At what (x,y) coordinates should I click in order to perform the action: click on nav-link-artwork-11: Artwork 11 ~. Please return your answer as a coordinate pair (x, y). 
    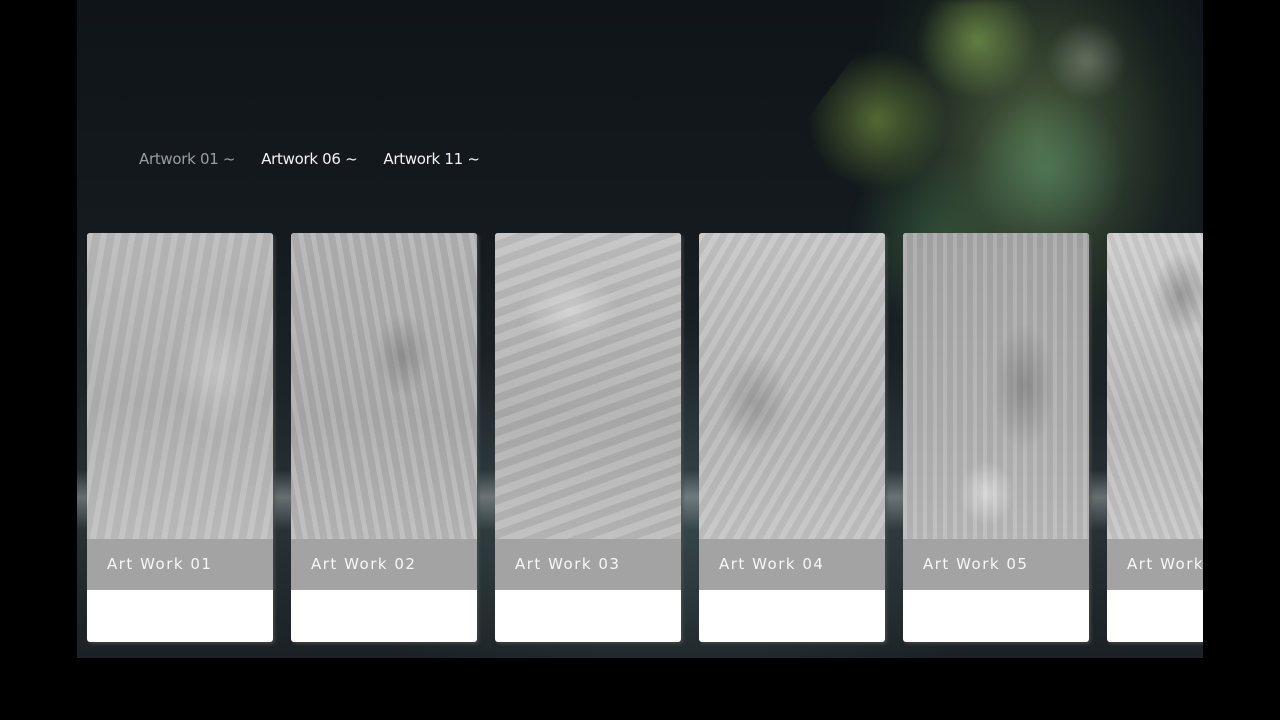
    Looking at the image, I should click on (431, 159).